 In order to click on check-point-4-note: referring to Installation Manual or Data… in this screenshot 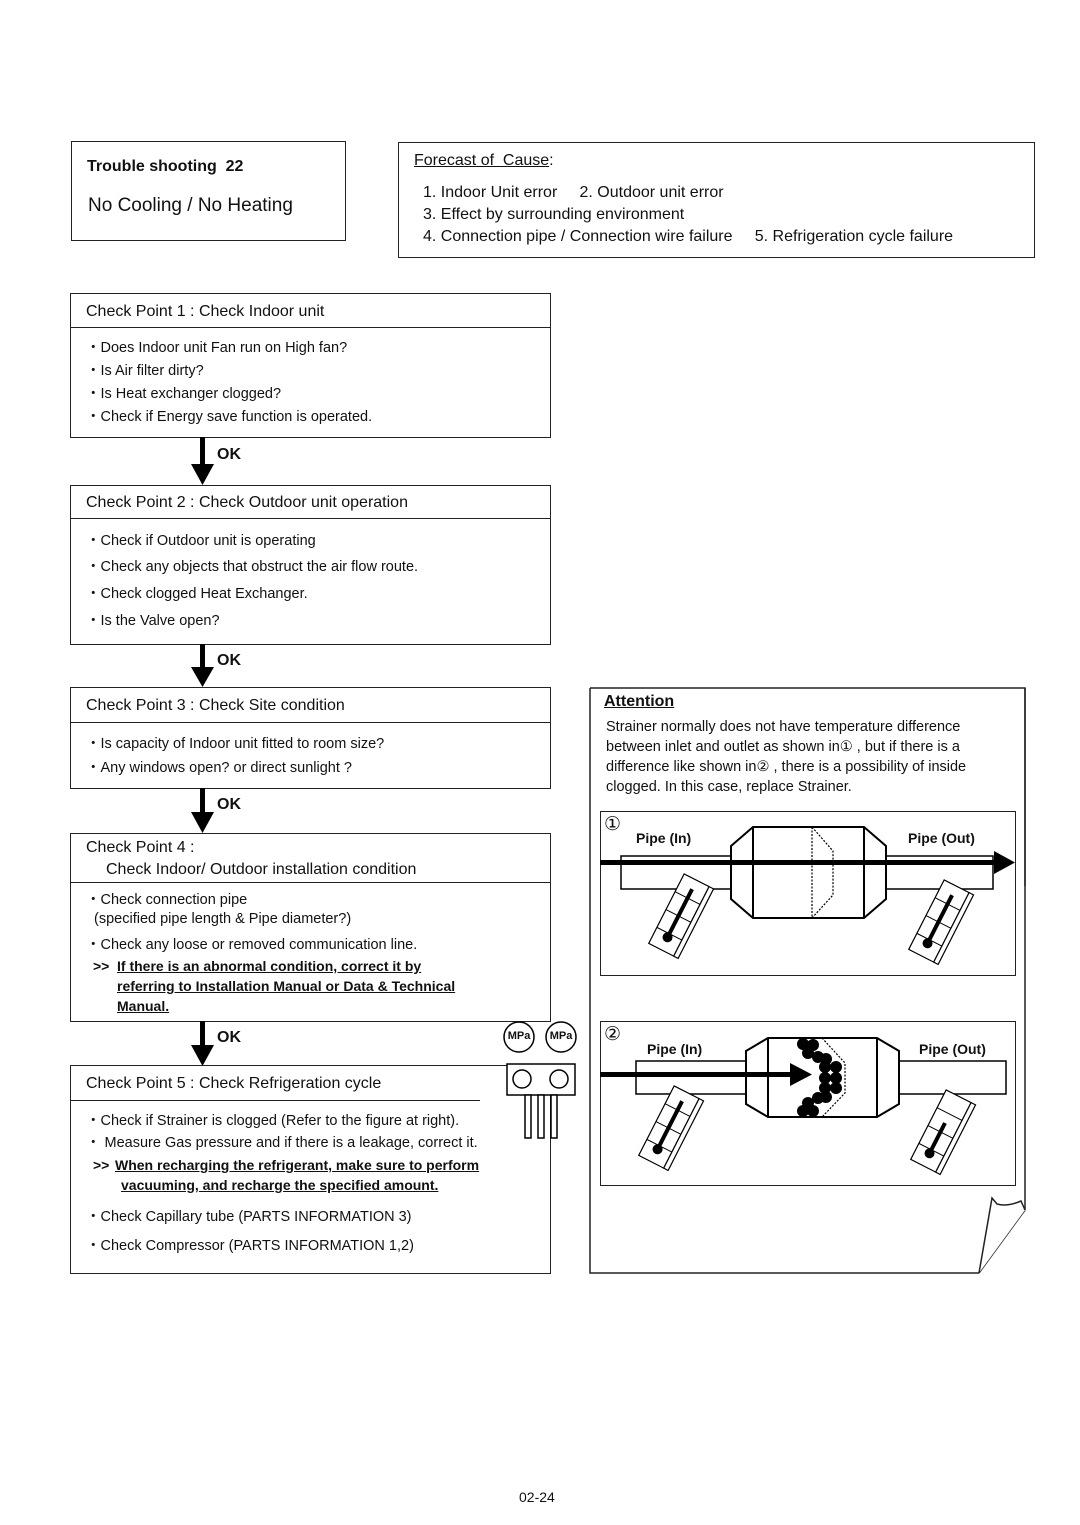, I will do `click(286, 986)`.